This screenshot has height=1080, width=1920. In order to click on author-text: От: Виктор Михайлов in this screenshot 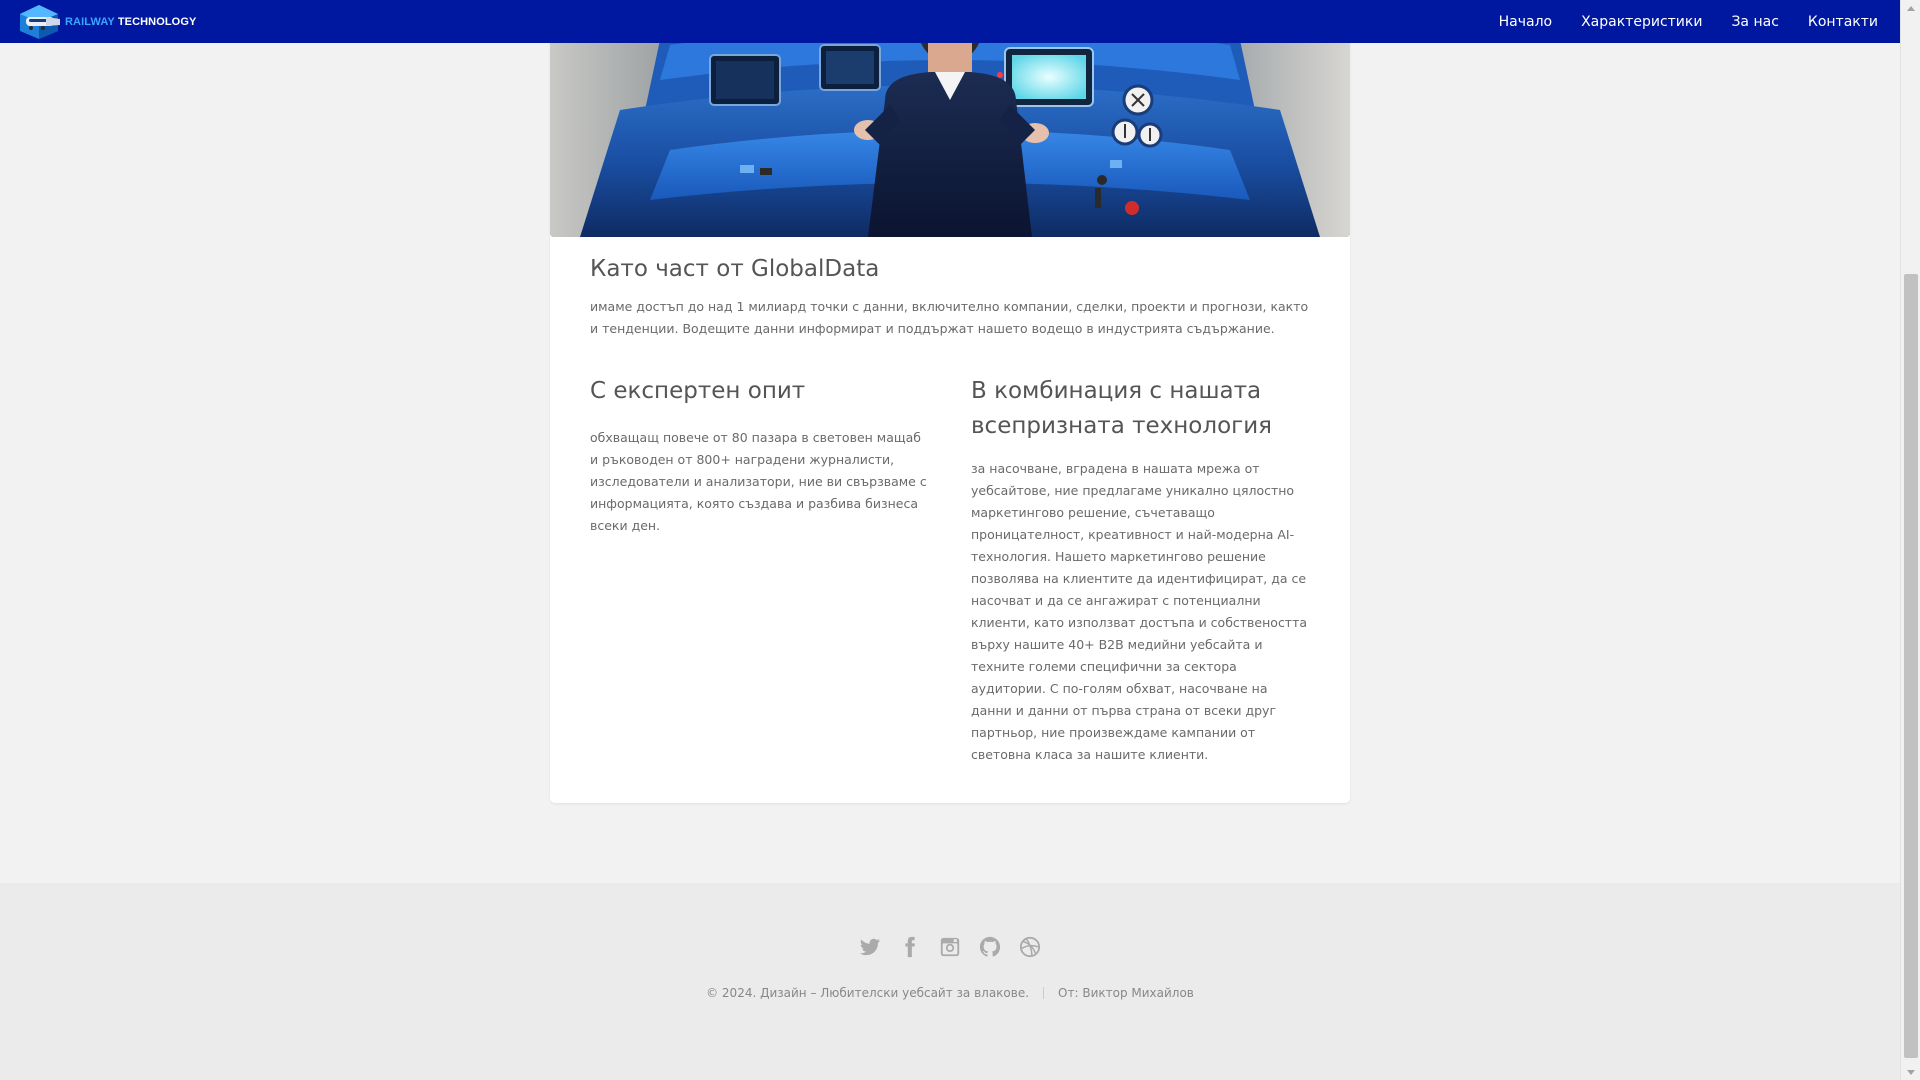, I will do `click(1126, 993)`.